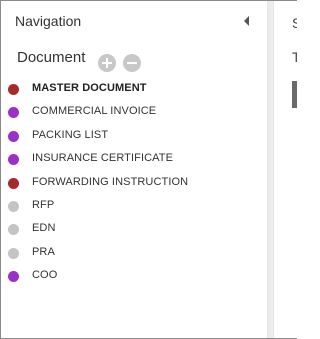 This screenshot has height=339, width=320. What do you see at coordinates (70, 134) in the screenshot?
I see `document-label: PACKING LIST` at bounding box center [70, 134].